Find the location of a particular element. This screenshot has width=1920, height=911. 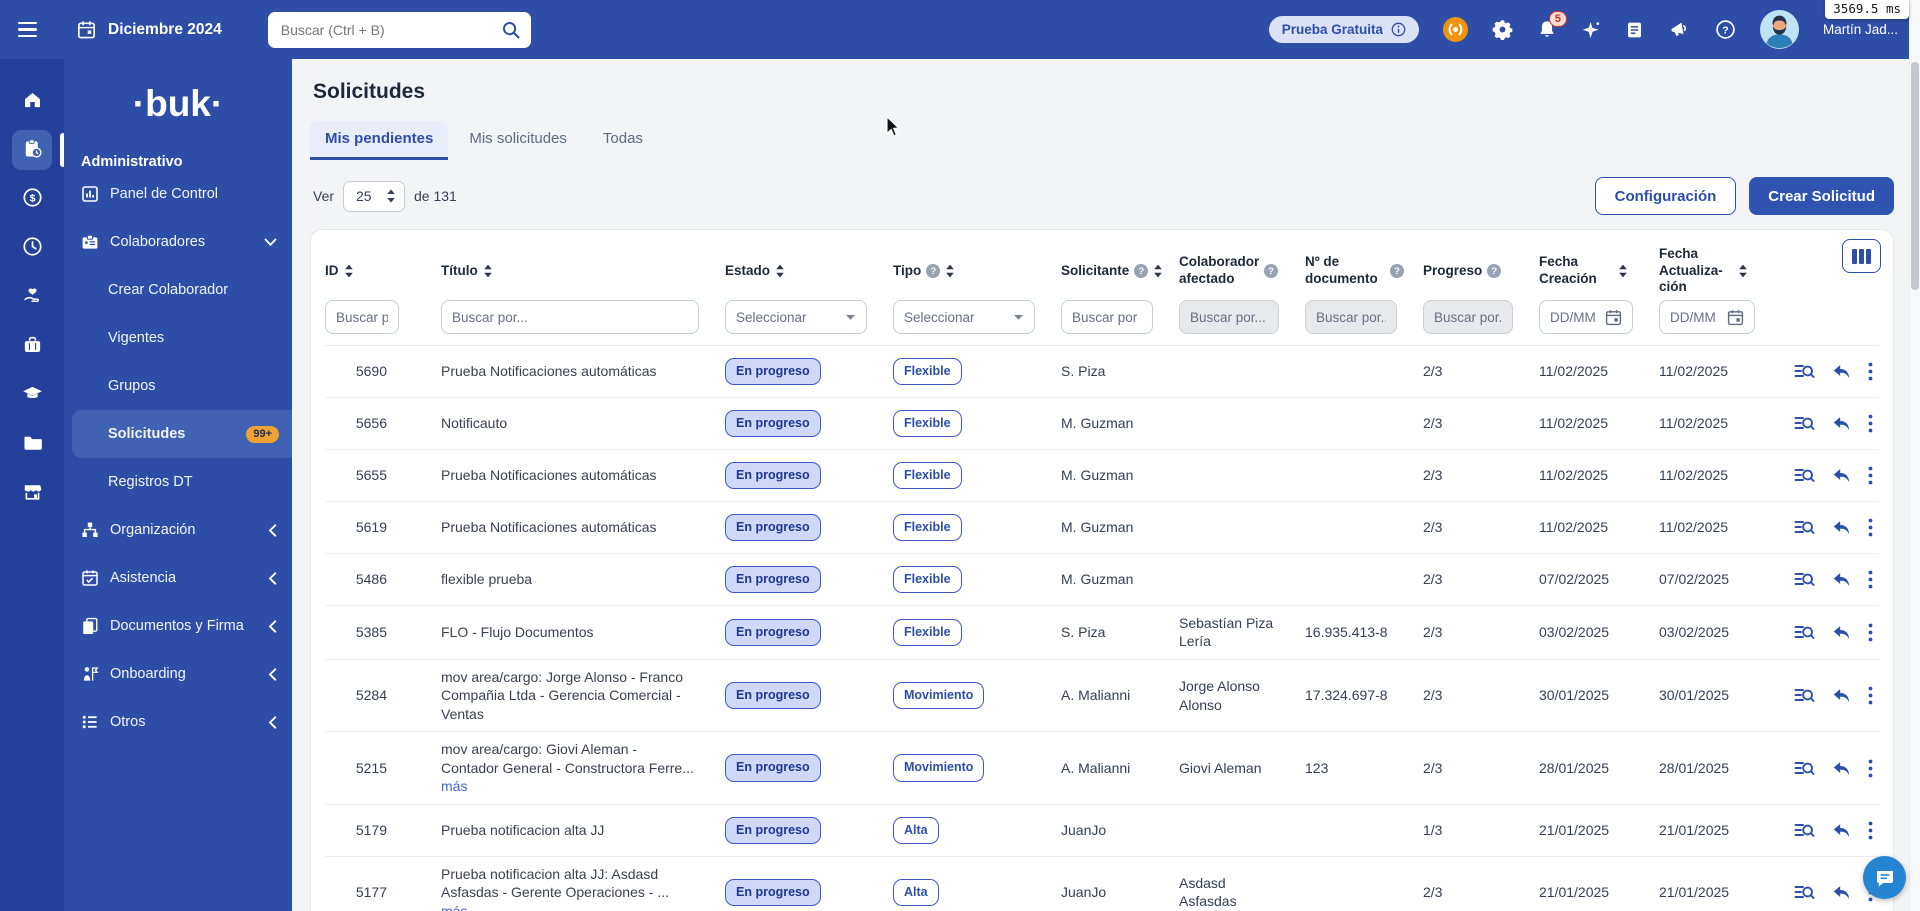

column-settings-button is located at coordinates (1861, 256).